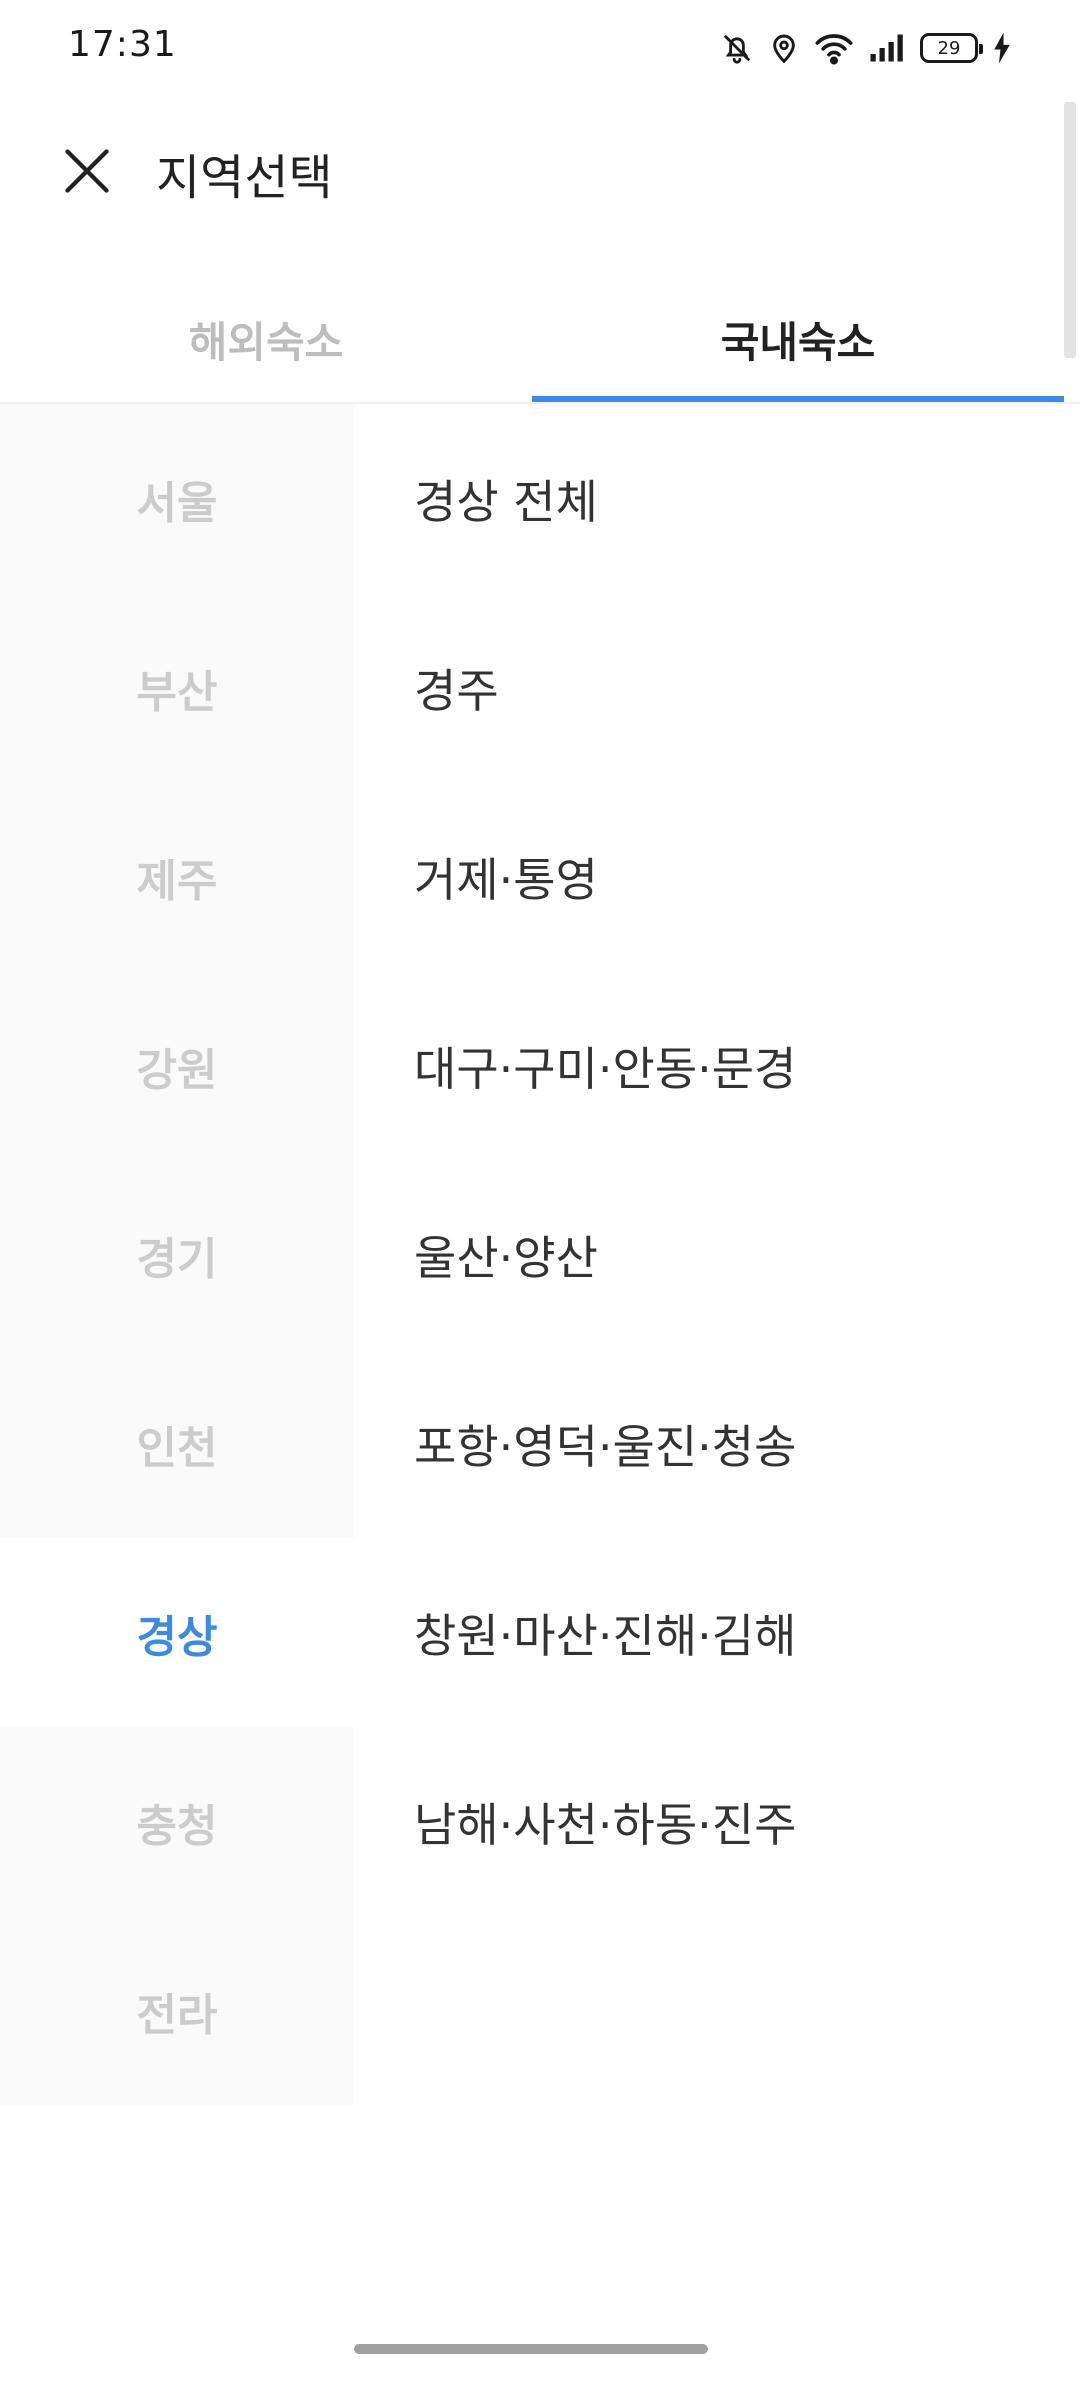 The height and width of the screenshot is (2400, 1080). I want to click on region-item-seoul: 서울, so click(177, 498).